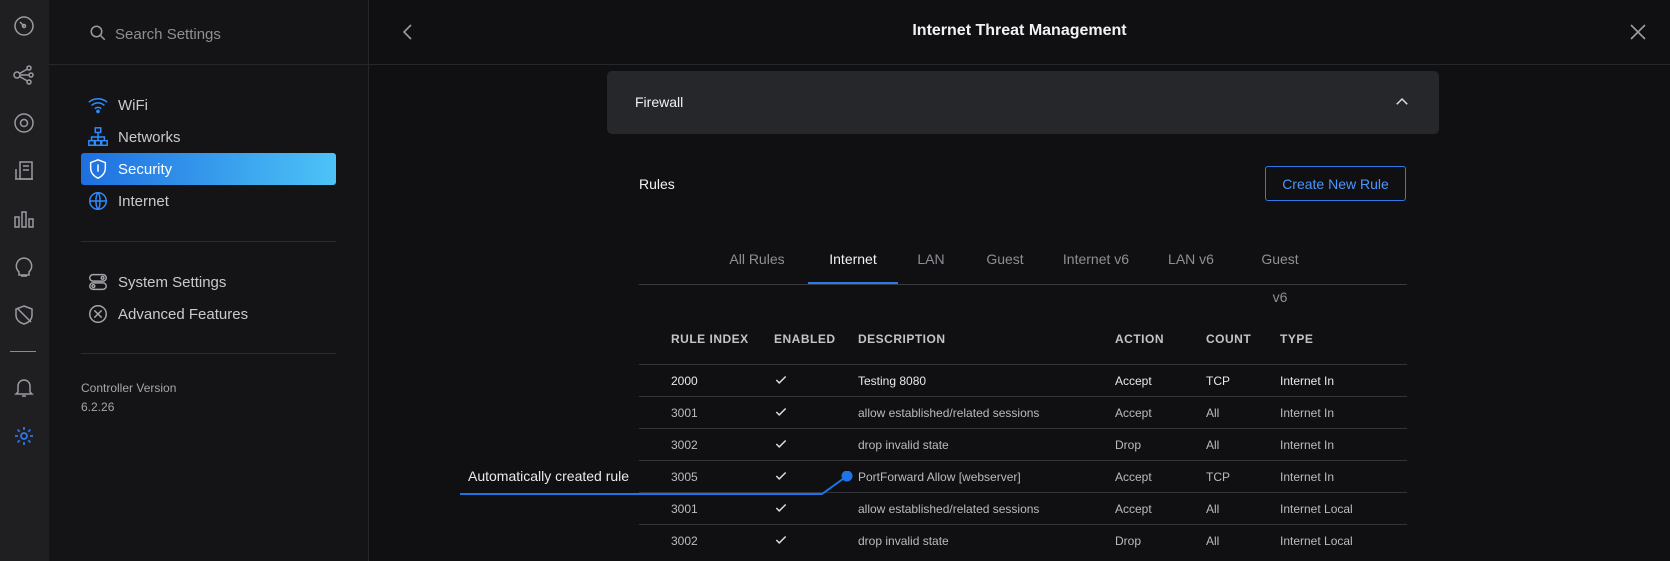 The image size is (1670, 561). What do you see at coordinates (1023, 380) in the screenshot?
I see `table-row: 2000 Testing 8080 Accept TCP Internet In` at bounding box center [1023, 380].